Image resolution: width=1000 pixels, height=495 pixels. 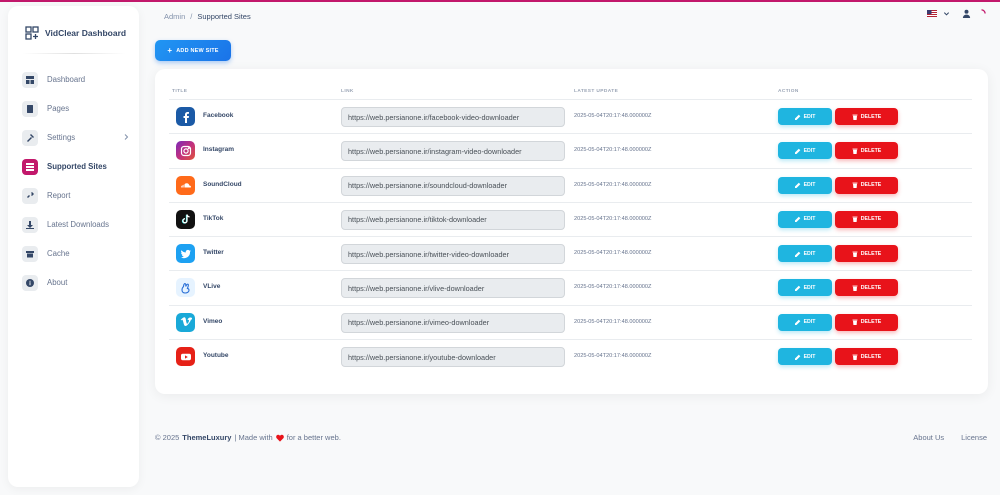 I want to click on sidebar-item-latest-downloads: Latest Downloads, so click(x=77, y=224).